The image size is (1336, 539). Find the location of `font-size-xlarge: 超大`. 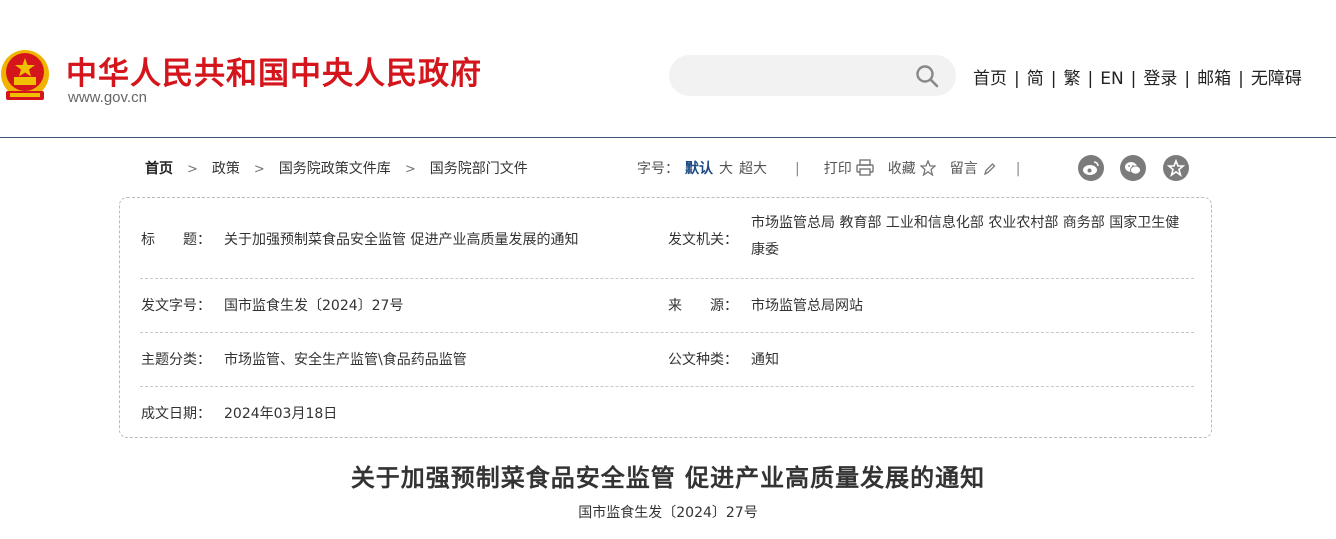

font-size-xlarge: 超大 is located at coordinates (753, 169).